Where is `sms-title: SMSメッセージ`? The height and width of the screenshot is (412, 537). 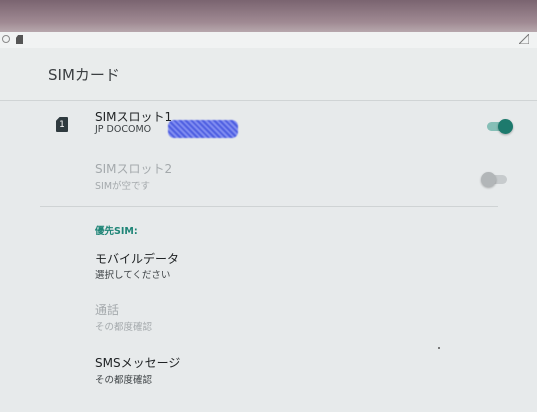
sms-title: SMSメッセージ is located at coordinates (138, 363).